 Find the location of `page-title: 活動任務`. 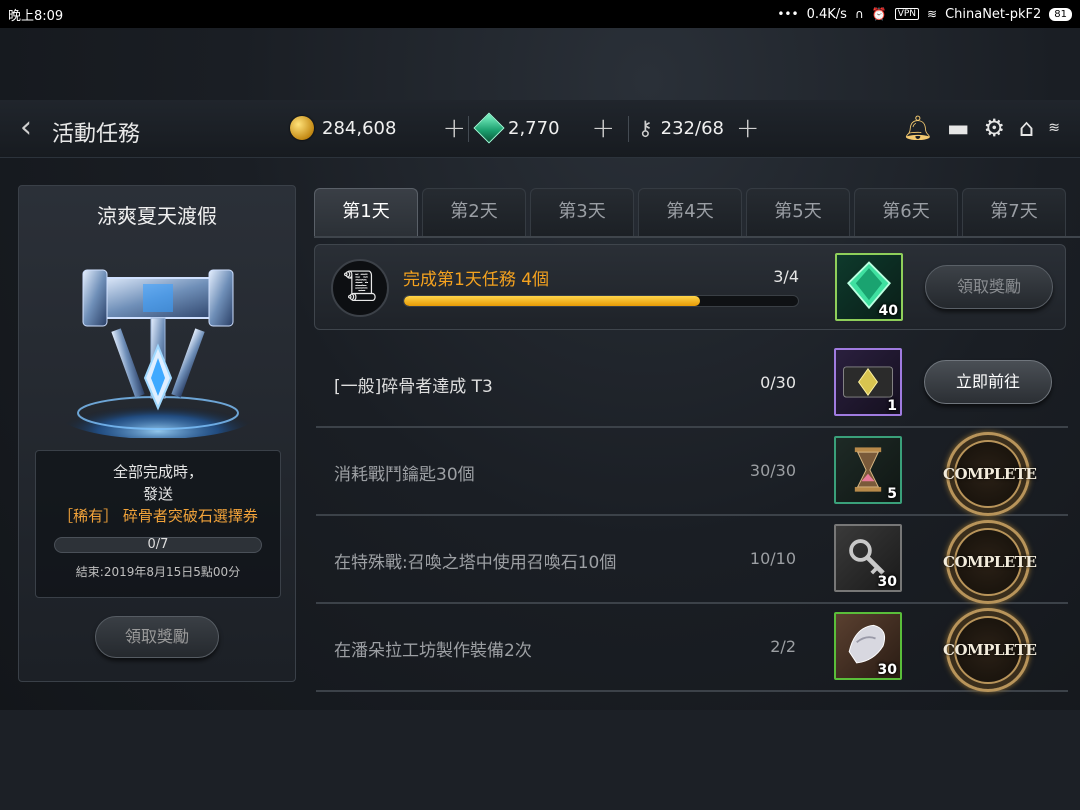

page-title: 活動任務 is located at coordinates (96, 134).